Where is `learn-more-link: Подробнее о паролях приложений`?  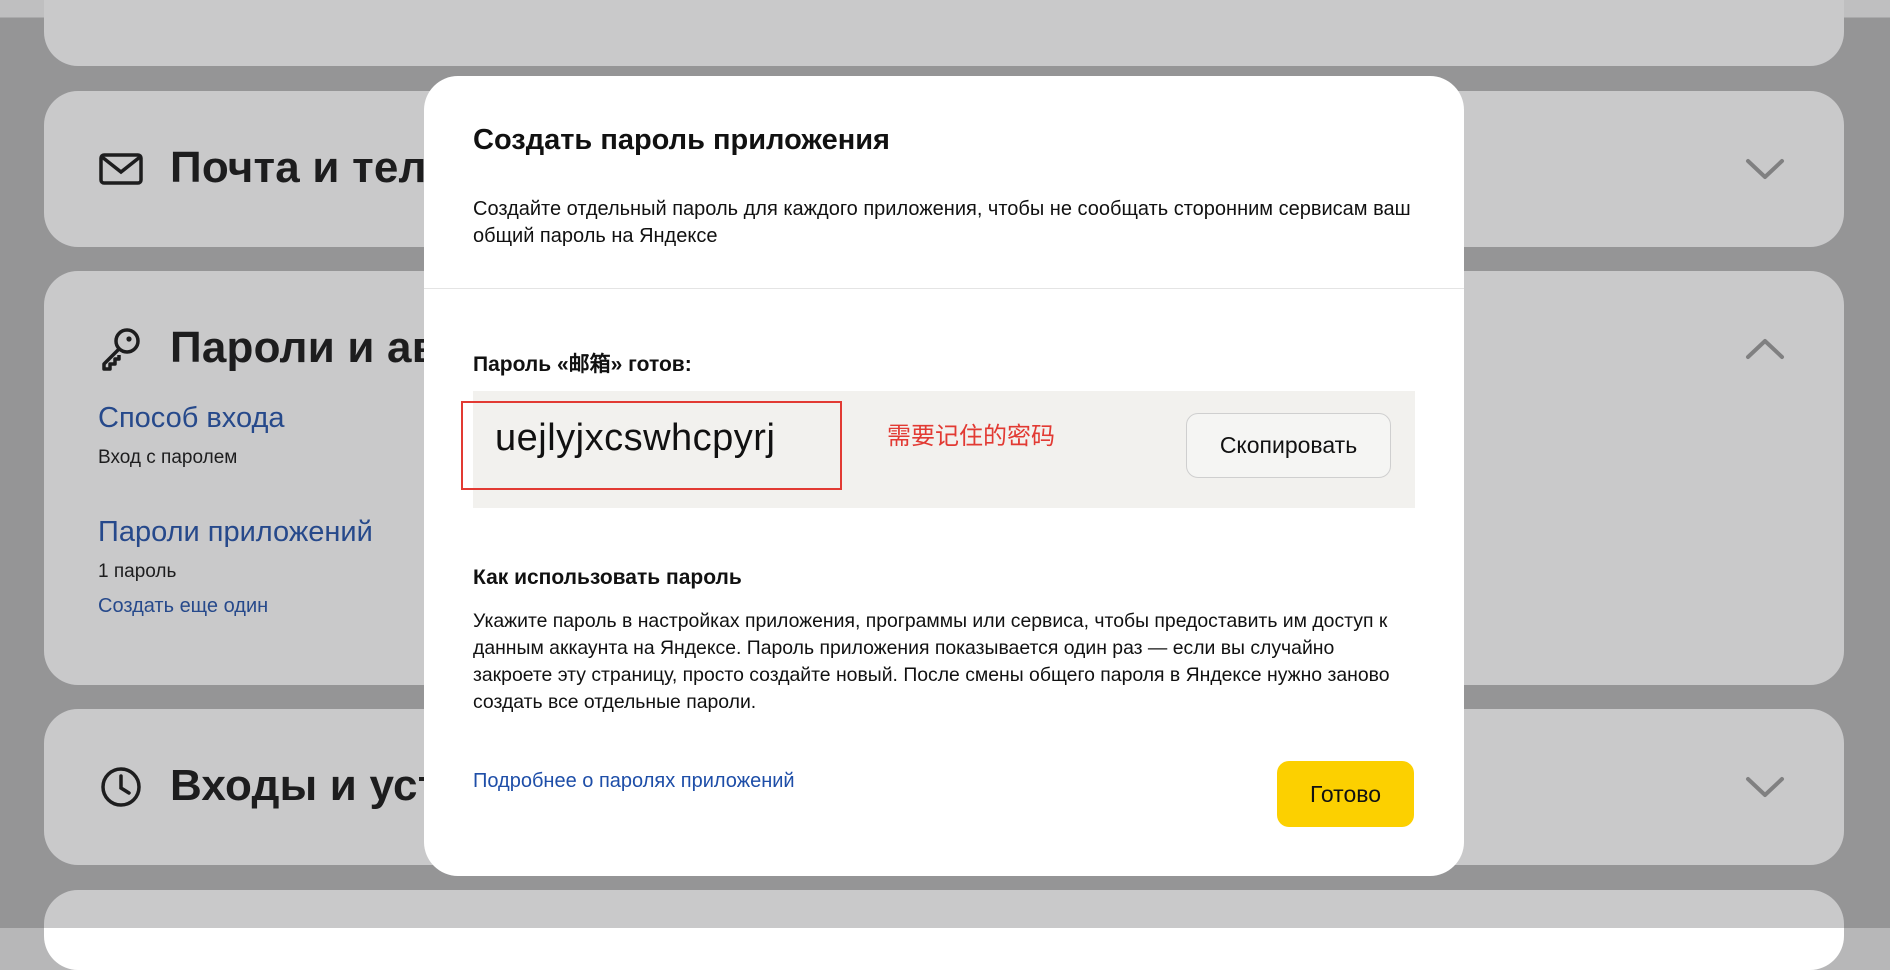
learn-more-link: Подробнее о паролях приложений is located at coordinates (634, 781).